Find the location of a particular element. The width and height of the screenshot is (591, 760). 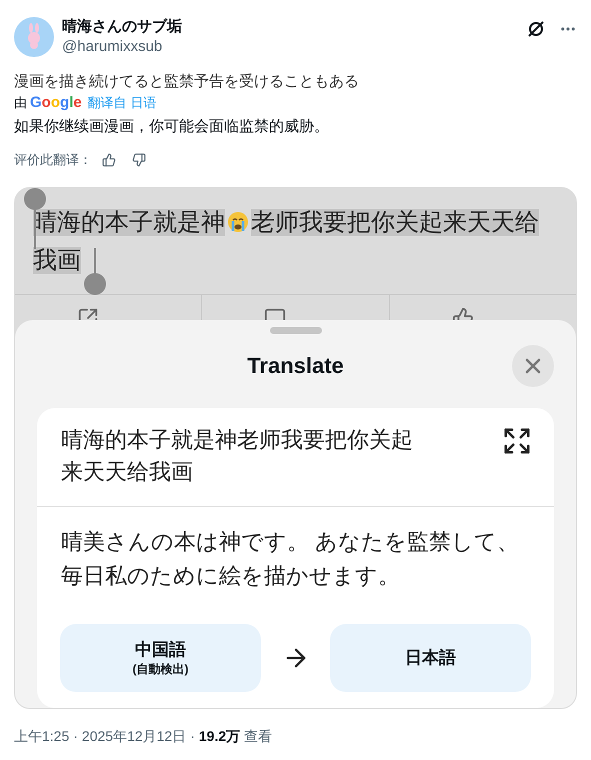

rate-label: 评价此翻译： is located at coordinates (53, 160).